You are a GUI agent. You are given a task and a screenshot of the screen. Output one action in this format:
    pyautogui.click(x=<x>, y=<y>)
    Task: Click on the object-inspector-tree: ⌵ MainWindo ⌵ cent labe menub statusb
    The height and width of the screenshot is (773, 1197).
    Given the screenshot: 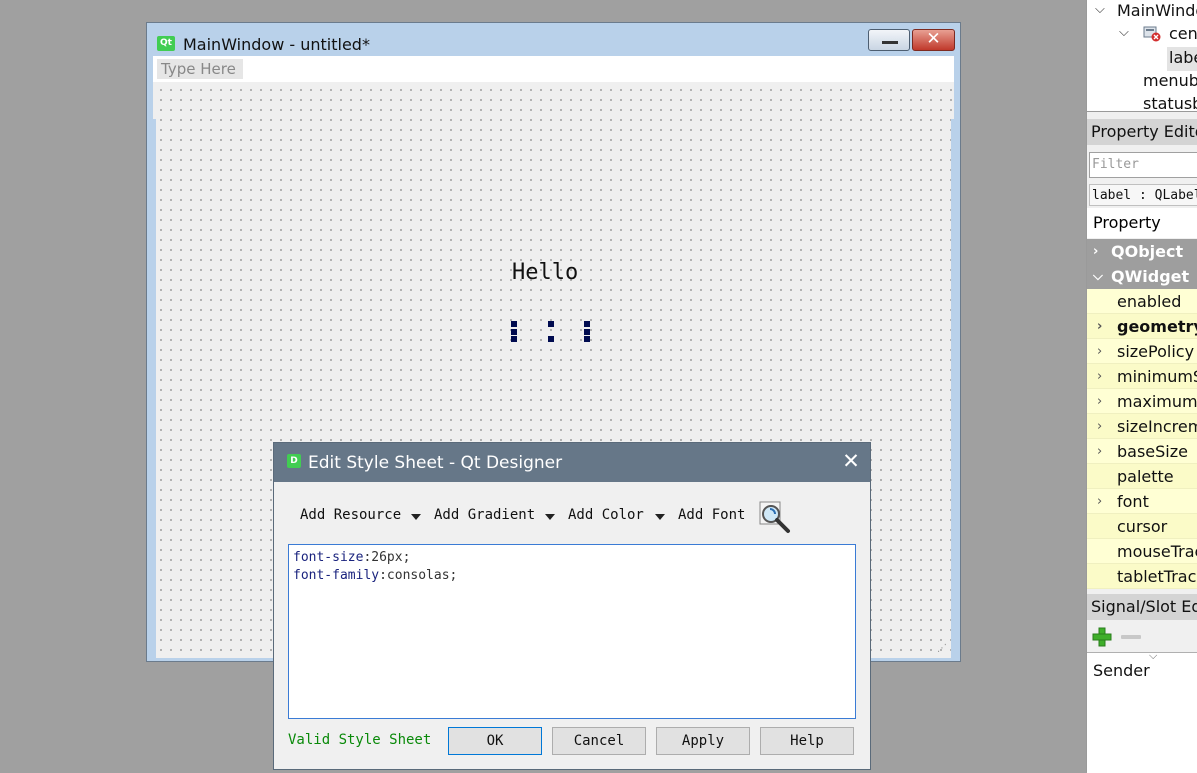 What is the action you would take?
    pyautogui.click(x=1142, y=56)
    